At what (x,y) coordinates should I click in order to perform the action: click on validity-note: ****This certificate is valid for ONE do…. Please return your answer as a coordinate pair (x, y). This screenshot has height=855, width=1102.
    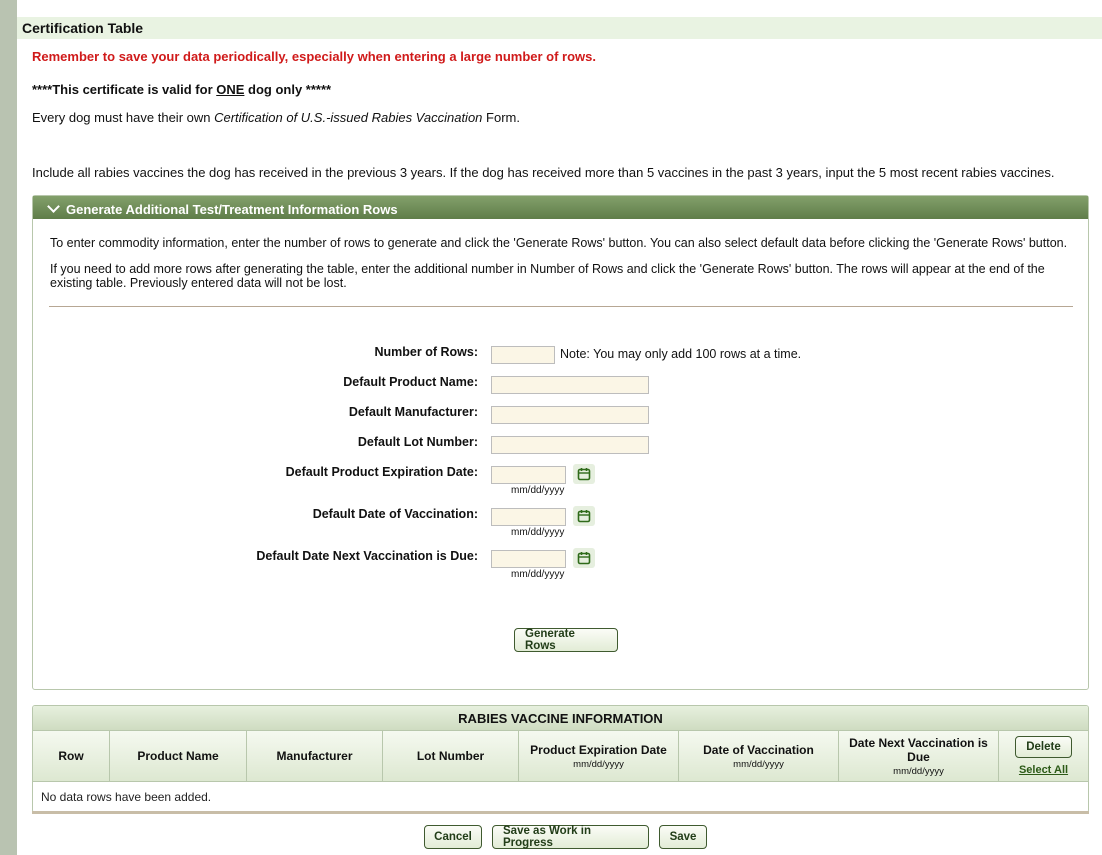
    Looking at the image, I should click on (181, 89).